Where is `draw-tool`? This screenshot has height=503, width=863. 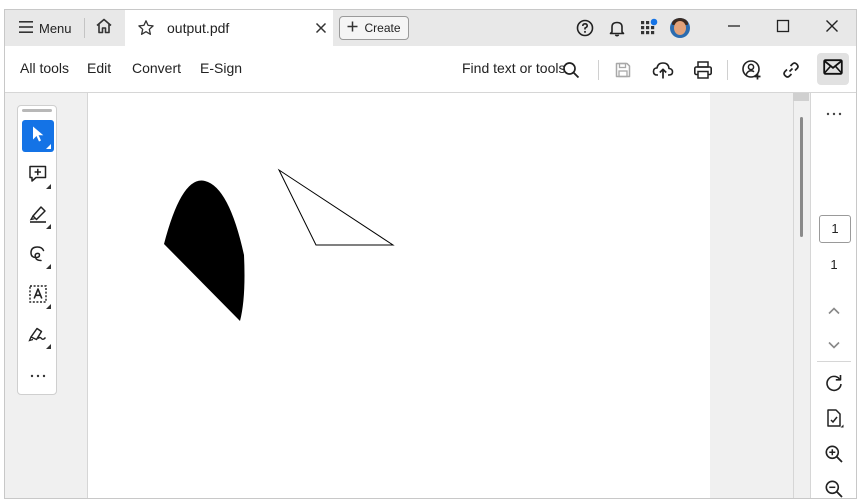 draw-tool is located at coordinates (38, 256).